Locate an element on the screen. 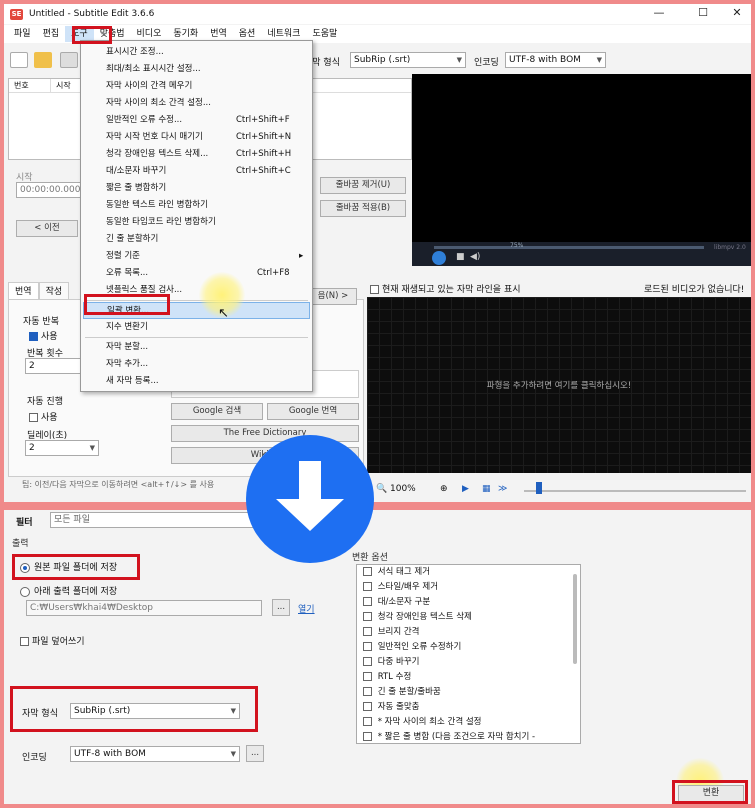 This screenshot has width=755, height=808. close-button: ✕ is located at coordinates (737, 13).